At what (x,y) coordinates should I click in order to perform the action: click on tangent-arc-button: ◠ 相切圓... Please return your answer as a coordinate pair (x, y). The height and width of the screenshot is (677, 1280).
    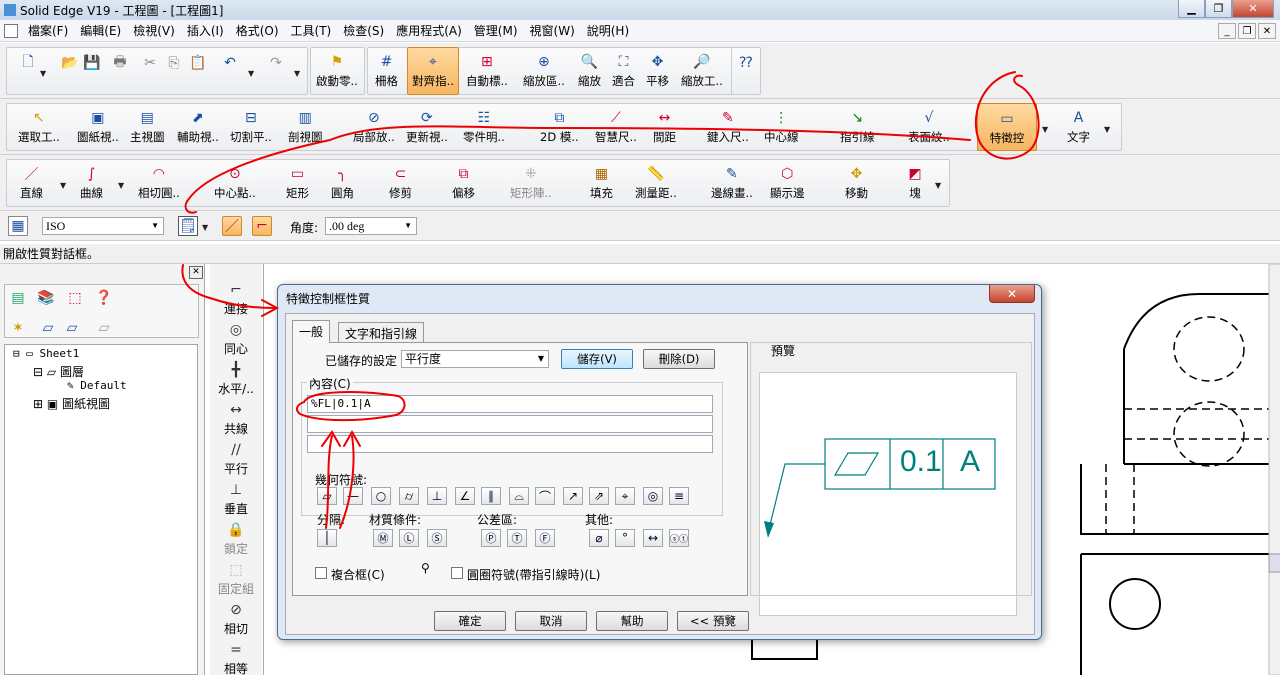
    Looking at the image, I should click on (159, 183).